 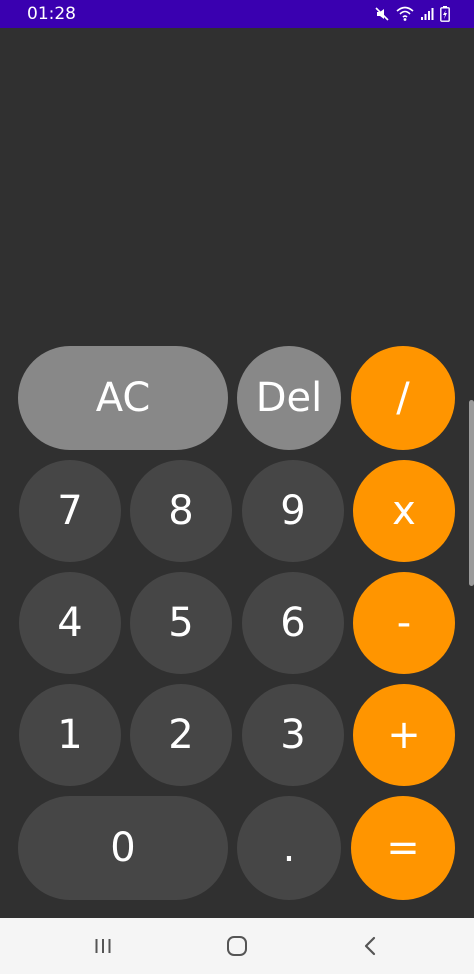 What do you see at coordinates (51, 14) in the screenshot?
I see `status-time: 01:28` at bounding box center [51, 14].